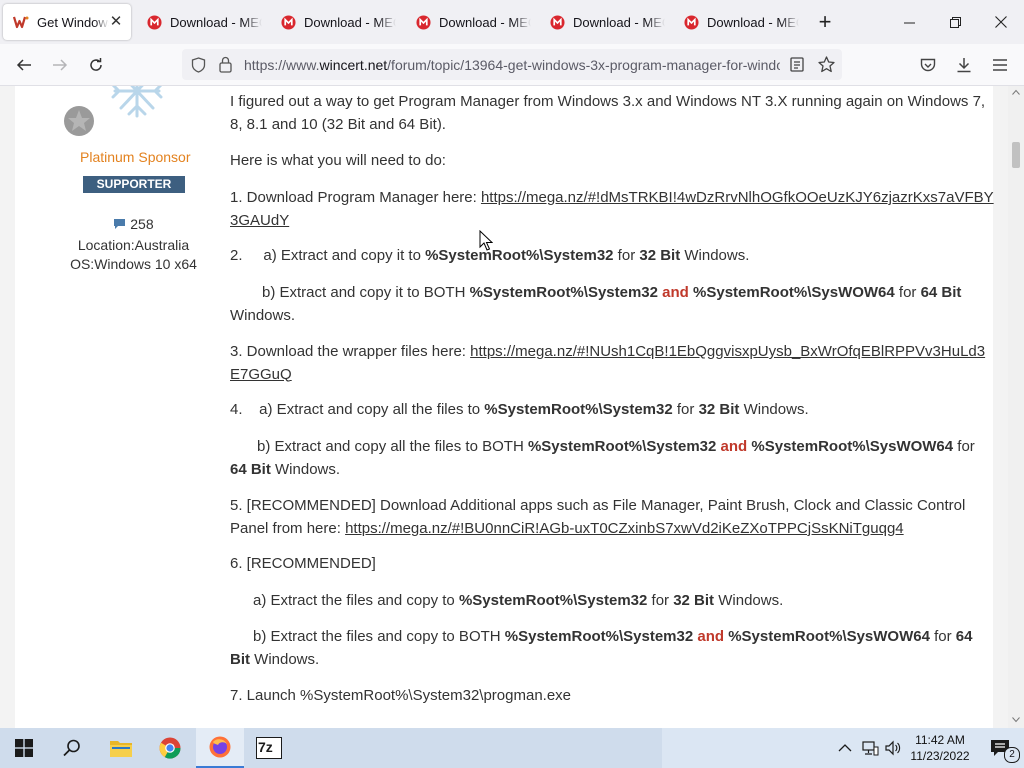  I want to click on post-count-value: 258, so click(142, 224).